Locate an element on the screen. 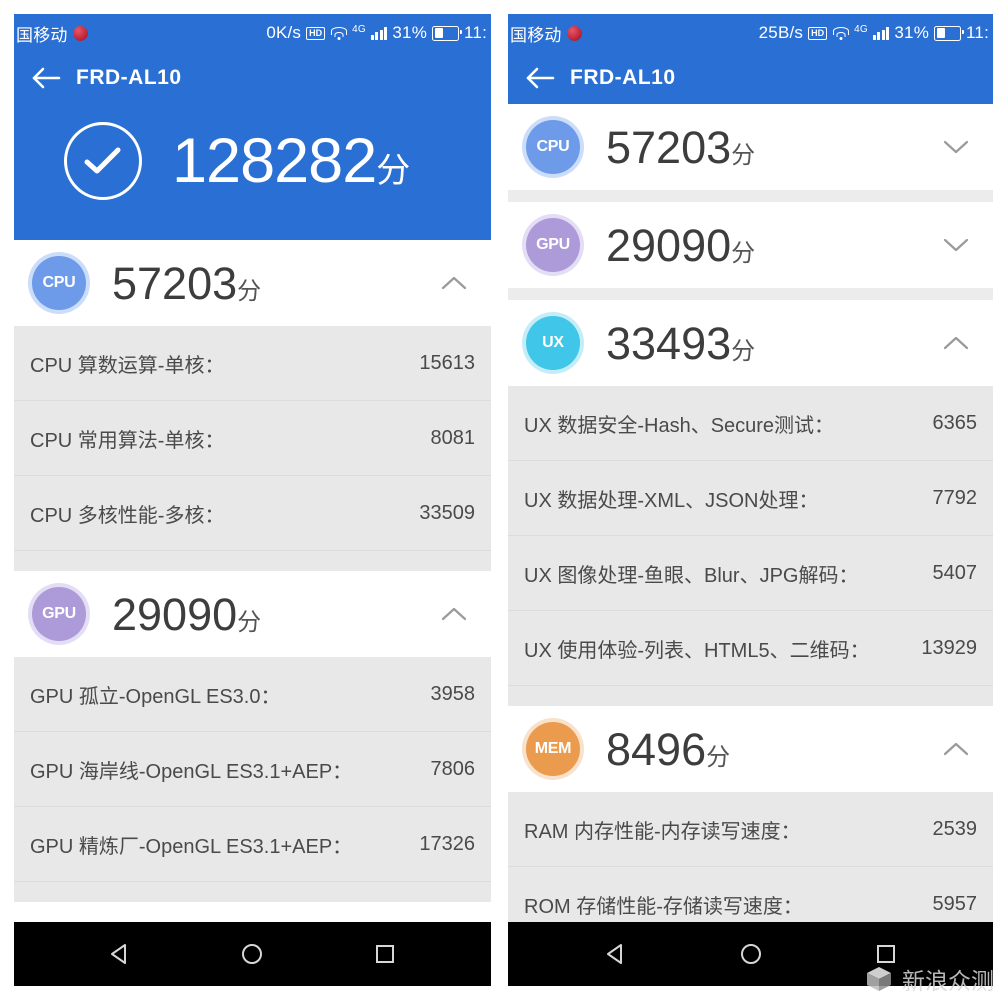  wifi-icon is located at coordinates (840, 33).